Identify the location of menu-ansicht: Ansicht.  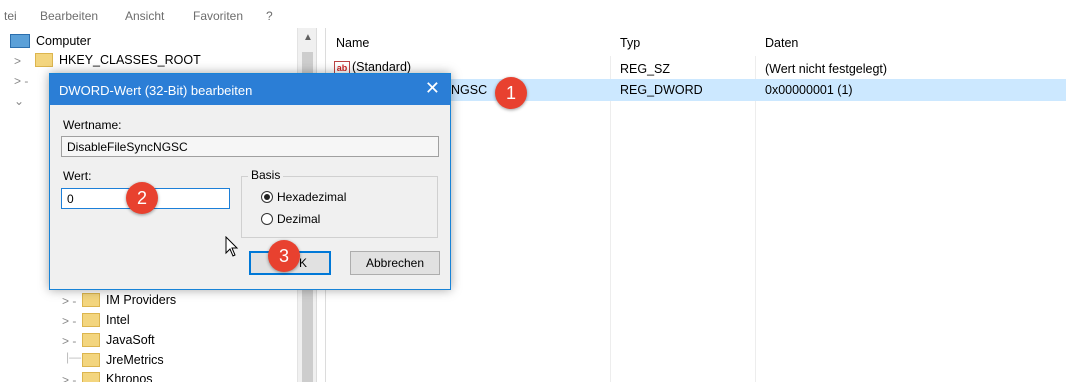
(144, 16).